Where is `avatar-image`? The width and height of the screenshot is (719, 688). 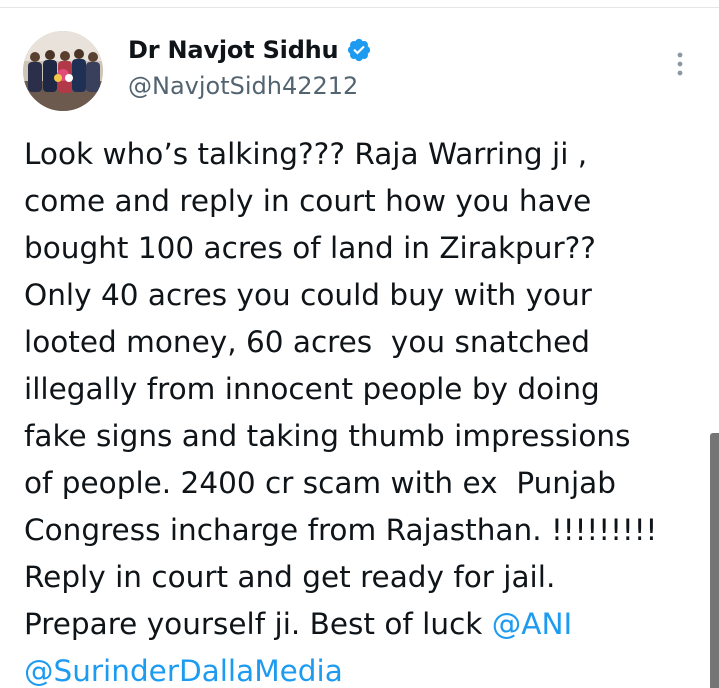 avatar-image is located at coordinates (63, 71).